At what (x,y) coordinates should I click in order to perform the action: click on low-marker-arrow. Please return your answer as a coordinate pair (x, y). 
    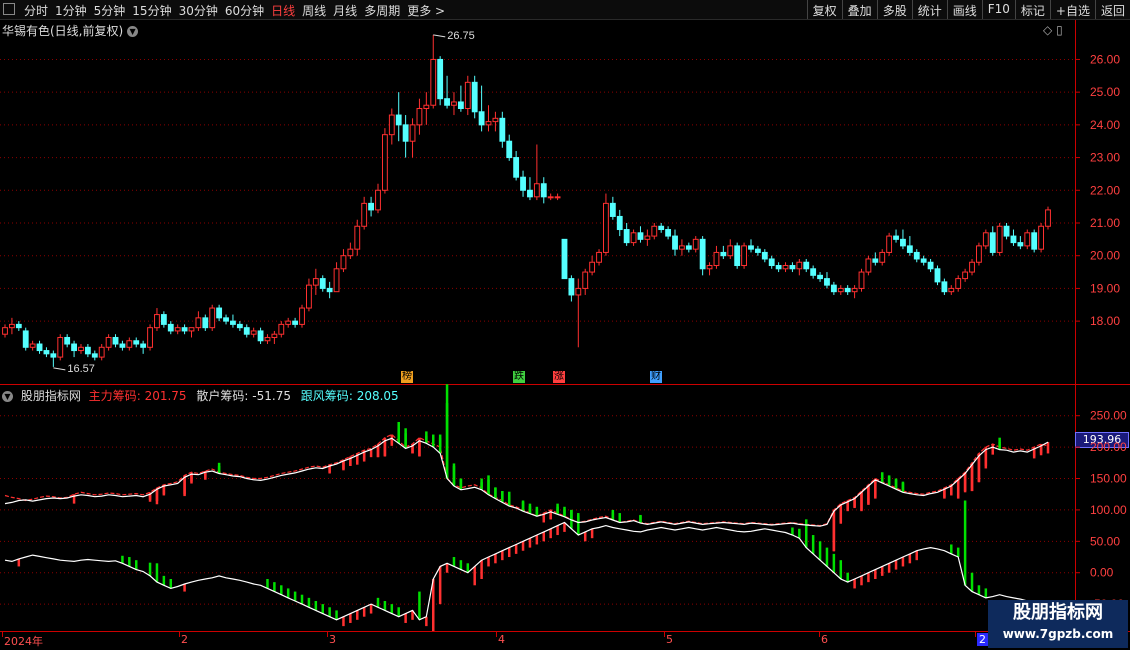
    Looking at the image, I should click on (59, 369).